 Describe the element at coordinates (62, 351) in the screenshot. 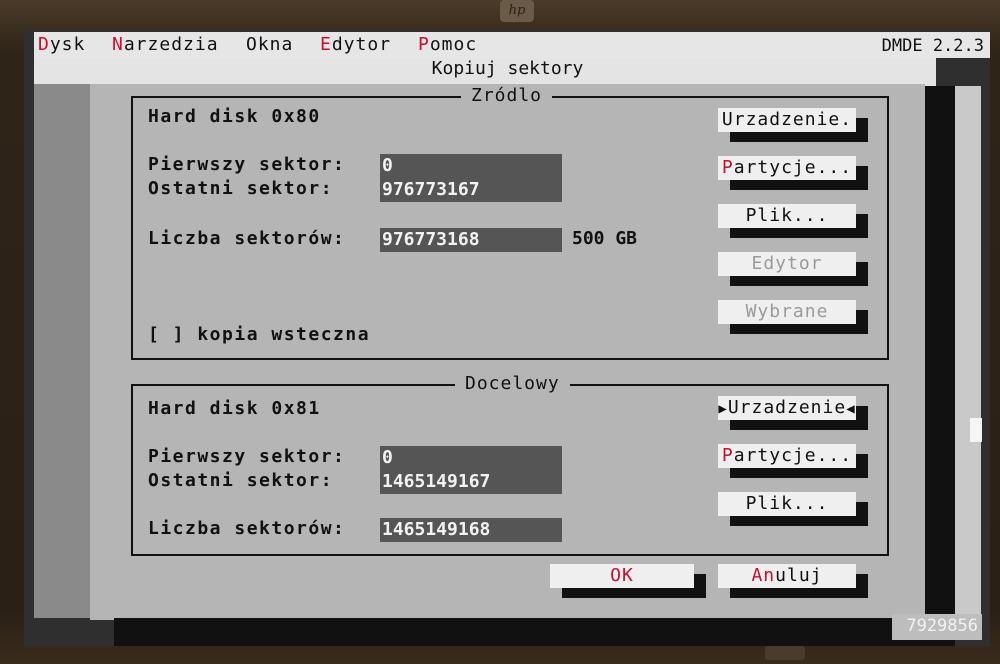

I see `left-panel` at that location.